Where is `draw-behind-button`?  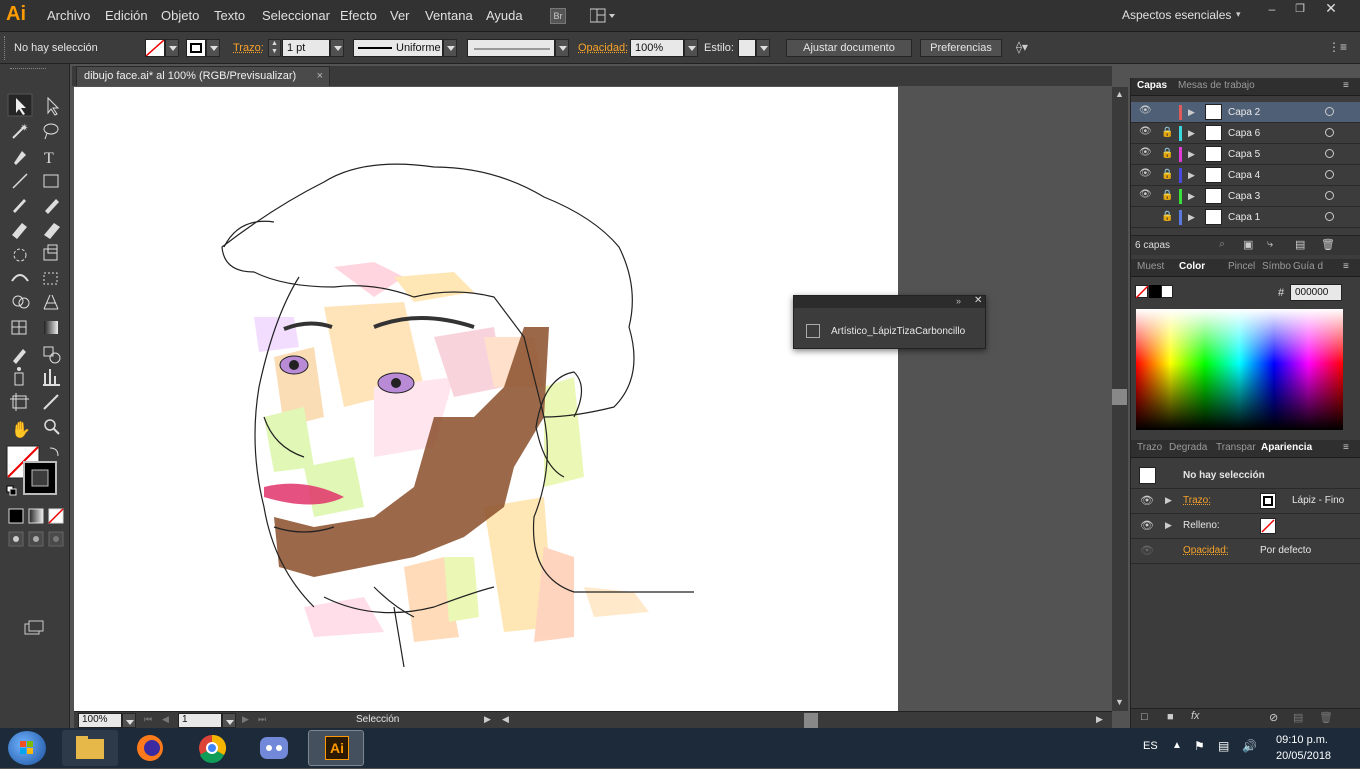
draw-behind-button is located at coordinates (36, 539).